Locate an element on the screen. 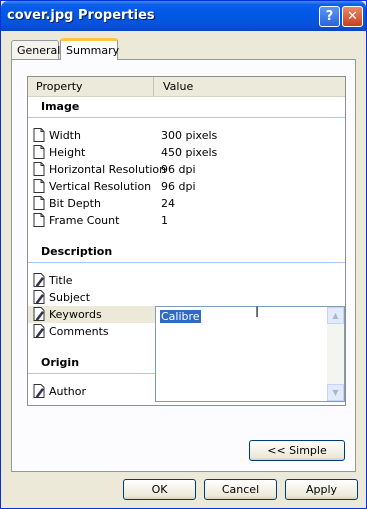 The width and height of the screenshot is (367, 509). grid-header: Property Value is located at coordinates (186, 87).